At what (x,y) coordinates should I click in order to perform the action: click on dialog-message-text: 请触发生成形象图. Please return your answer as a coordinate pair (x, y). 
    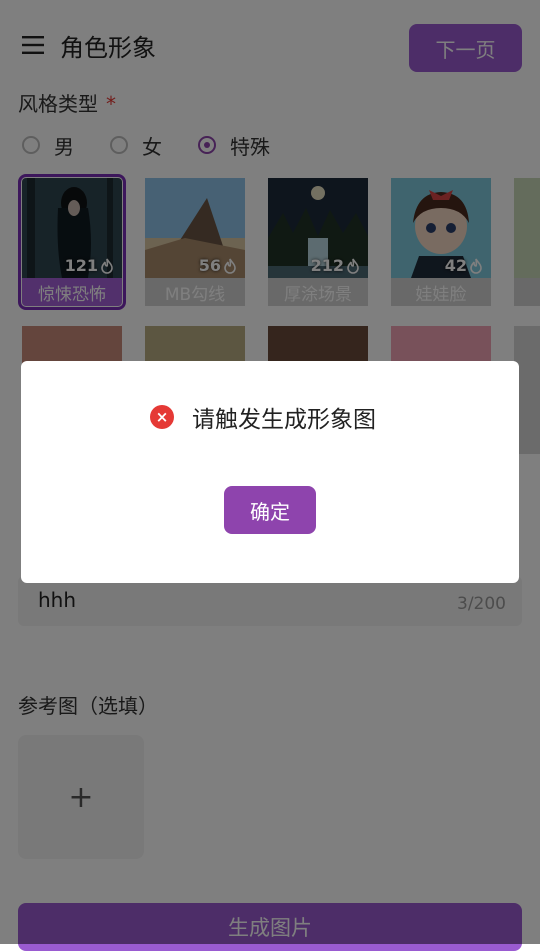
    Looking at the image, I should click on (284, 420).